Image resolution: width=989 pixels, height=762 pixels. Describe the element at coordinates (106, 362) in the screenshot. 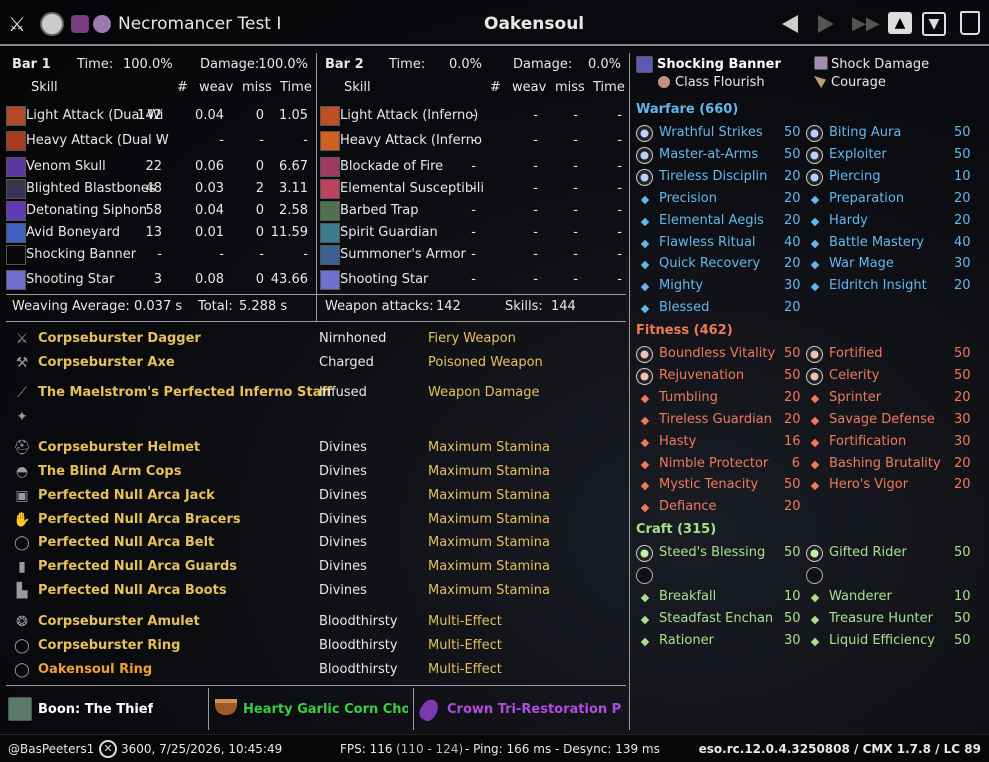

I see `gear-name: Corpseburster Axe` at that location.